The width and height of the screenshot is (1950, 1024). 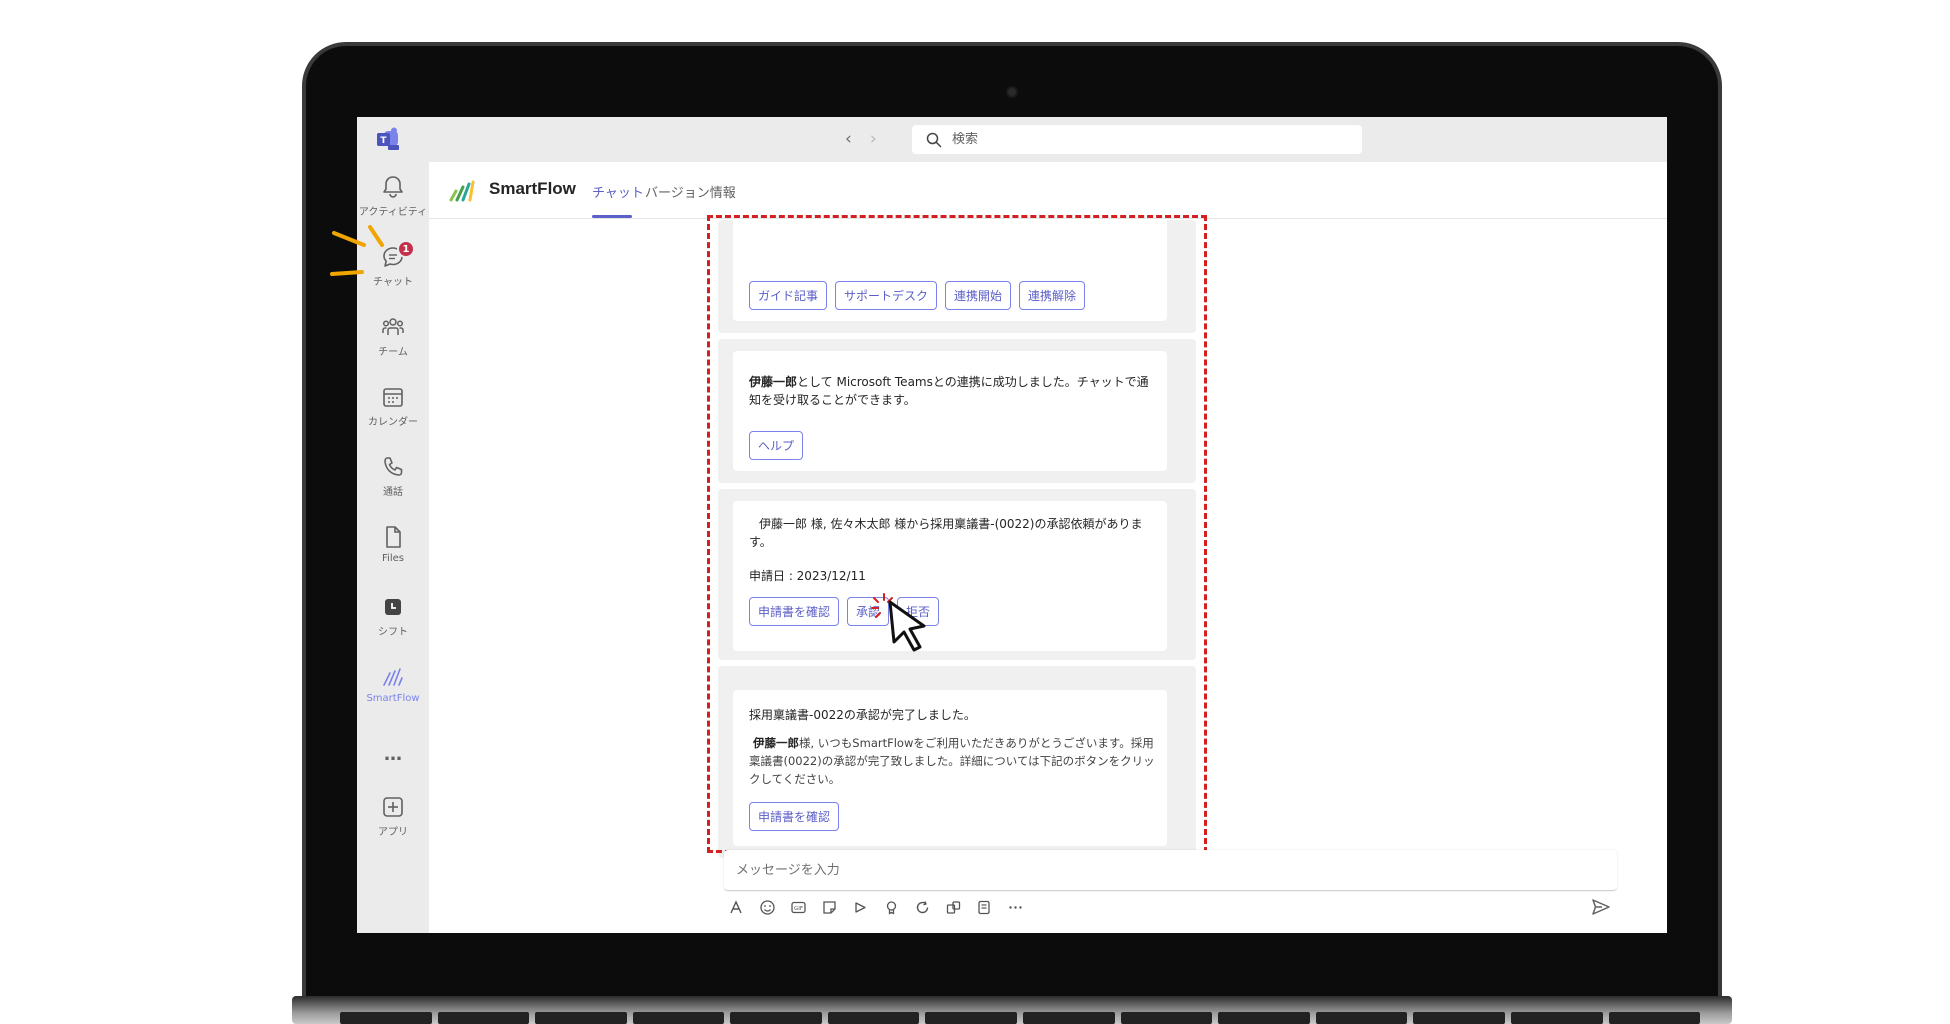 I want to click on nav-arrows: ‹ ›, so click(x=861, y=139).